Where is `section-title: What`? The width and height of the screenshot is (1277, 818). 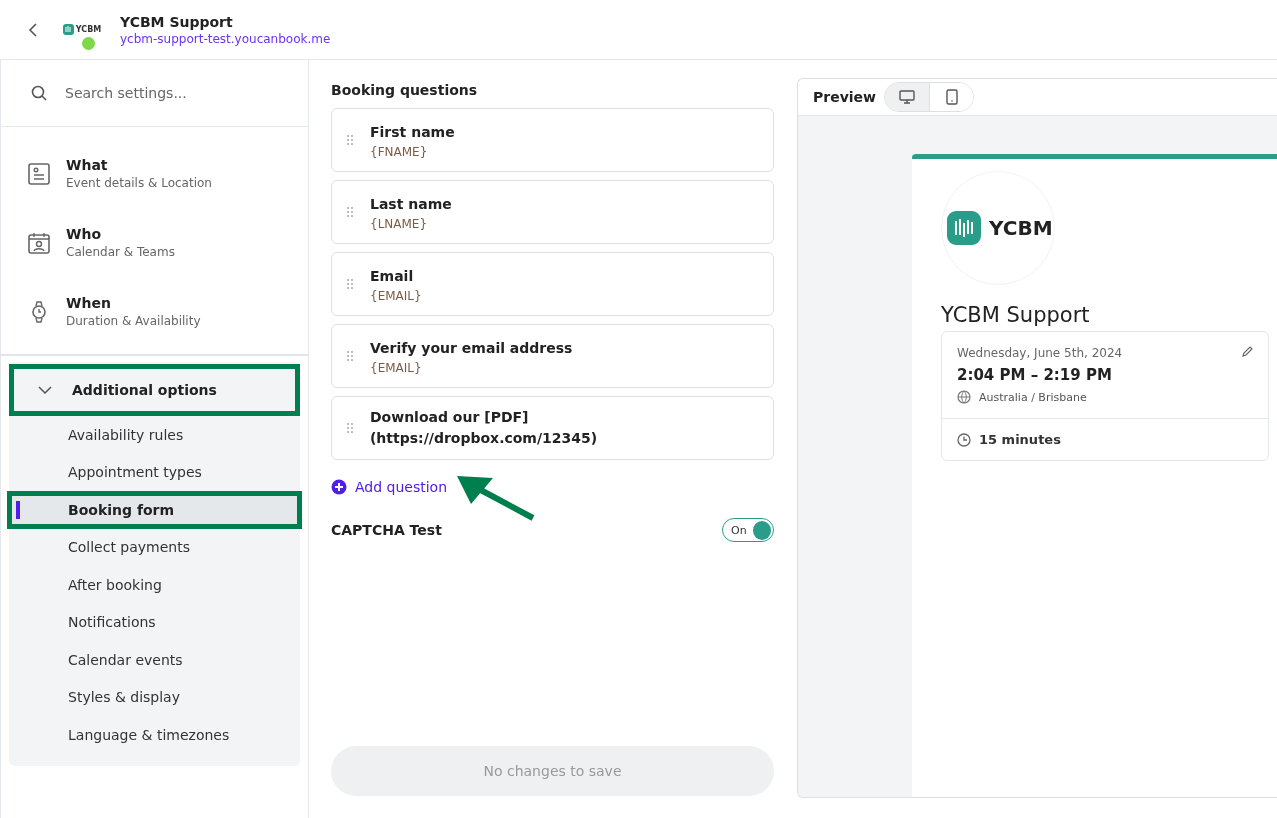 section-title: What is located at coordinates (87, 165).